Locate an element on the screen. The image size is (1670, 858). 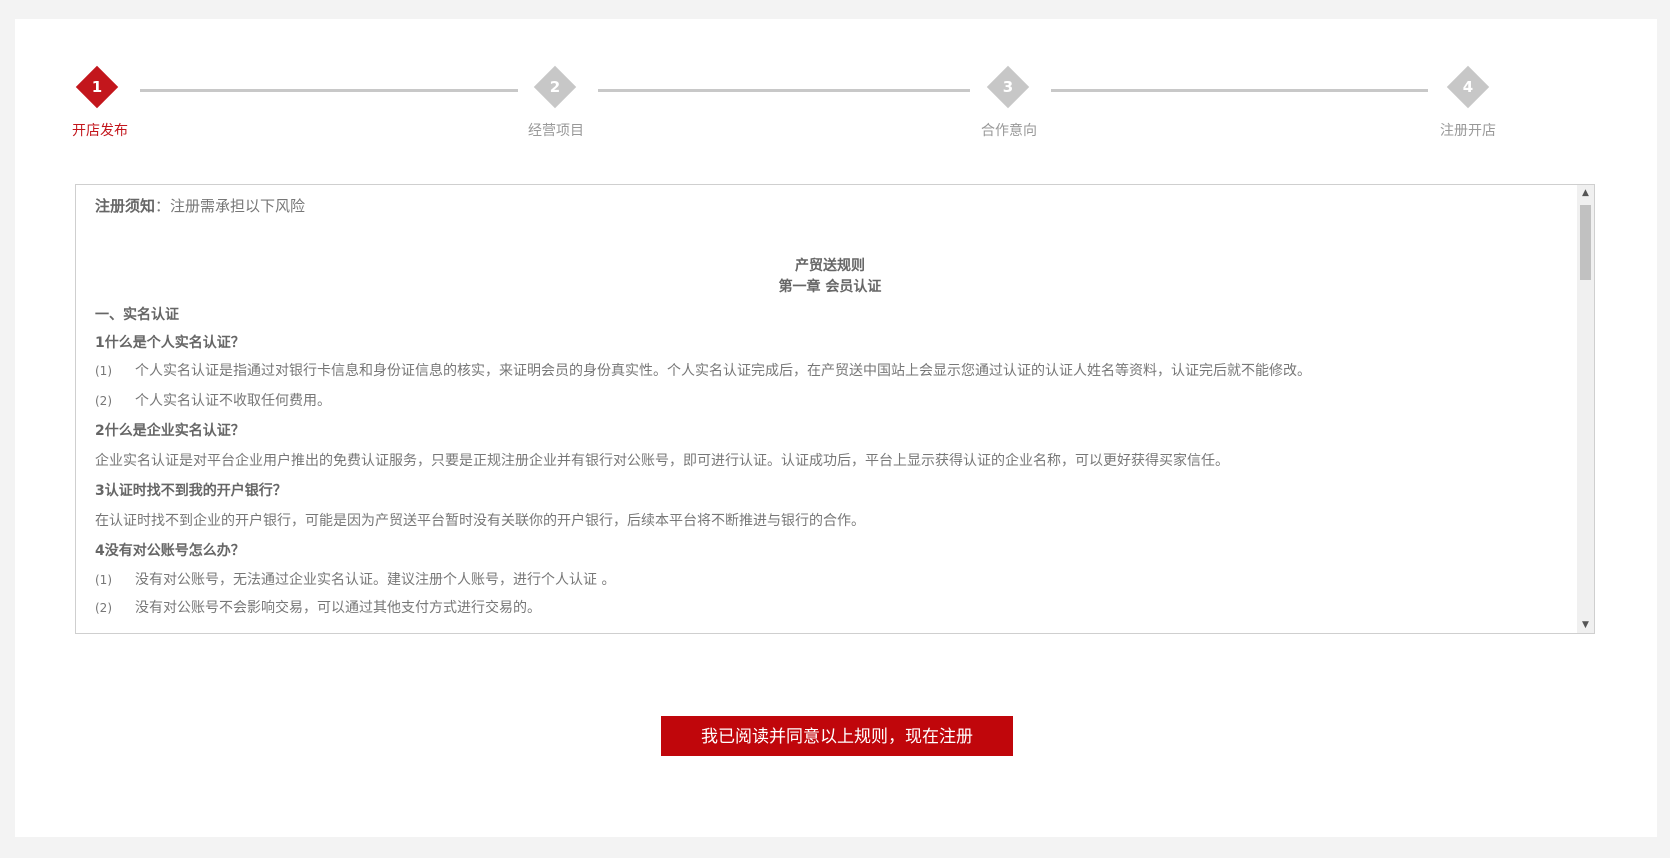
term-item: (2) 个人实名认证不收取任何费用。 is located at coordinates (213, 400).